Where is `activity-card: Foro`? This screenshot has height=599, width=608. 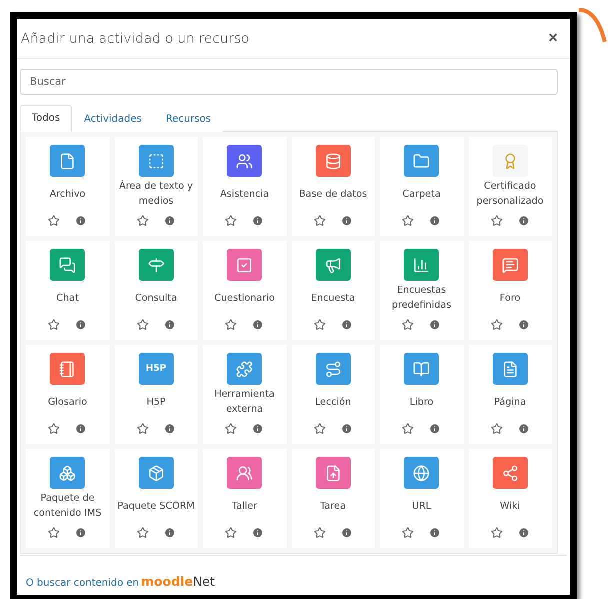 activity-card: Foro is located at coordinates (510, 290).